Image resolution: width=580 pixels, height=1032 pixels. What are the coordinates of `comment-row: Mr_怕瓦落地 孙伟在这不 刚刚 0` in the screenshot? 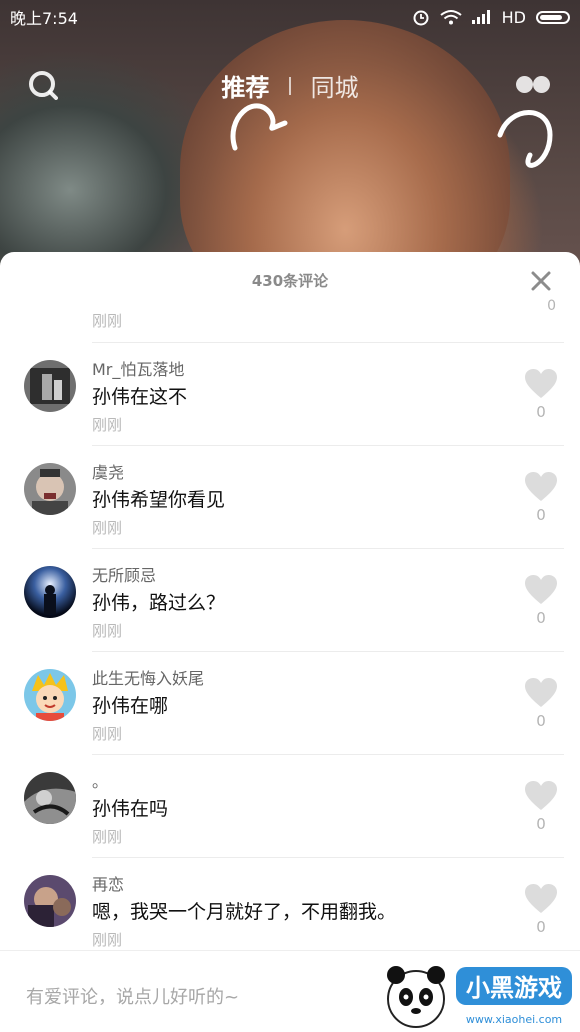 It's located at (290, 394).